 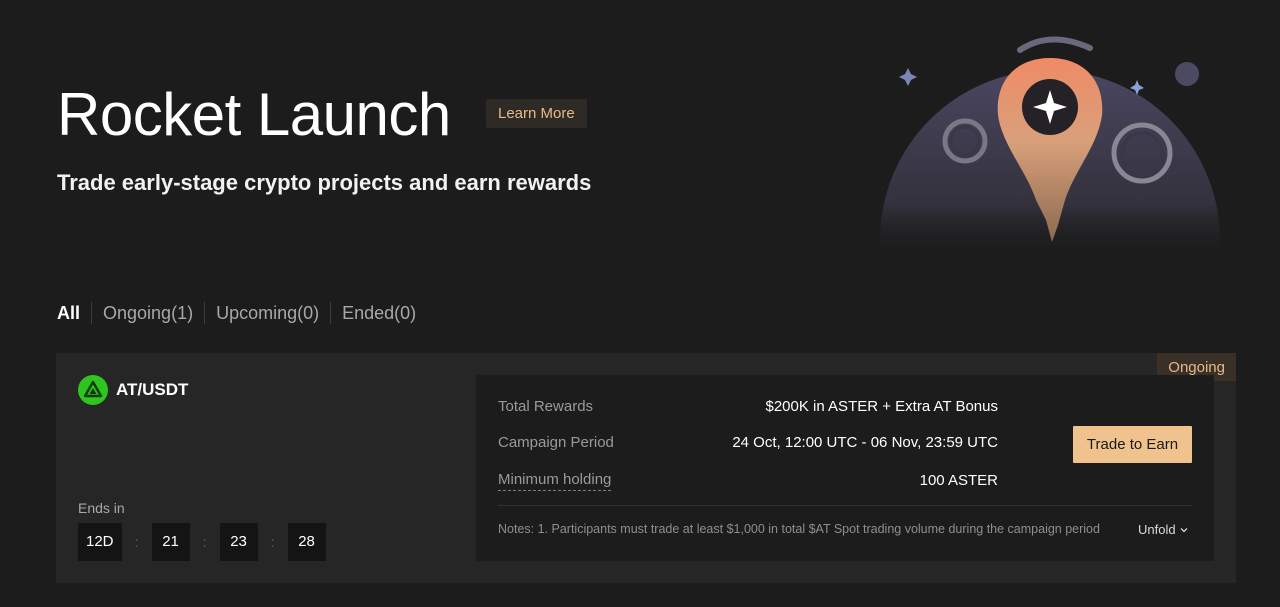 I want to click on total-rewards-value: $200K in ASTER + Extra AT Bonus, so click(x=882, y=406).